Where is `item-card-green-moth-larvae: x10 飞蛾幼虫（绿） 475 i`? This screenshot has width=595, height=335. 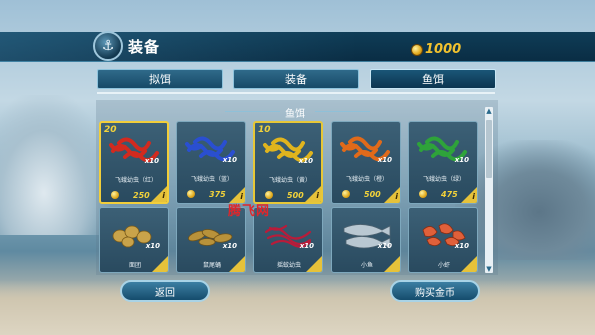
item-card-green-moth-larvae: x10 飞蛾幼虫（绿） 475 i is located at coordinates (443, 162).